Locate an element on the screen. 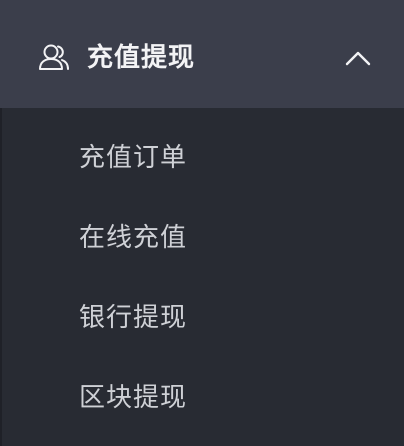  menu-group-label: 充值提现 is located at coordinates (141, 58).